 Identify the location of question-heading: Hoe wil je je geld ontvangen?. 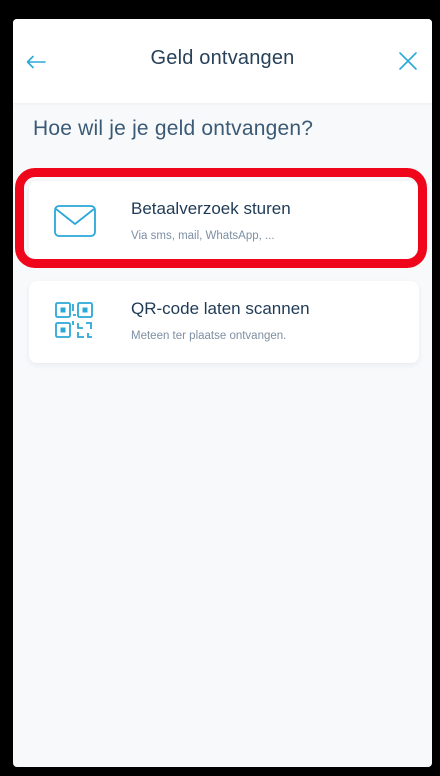
(173, 128).